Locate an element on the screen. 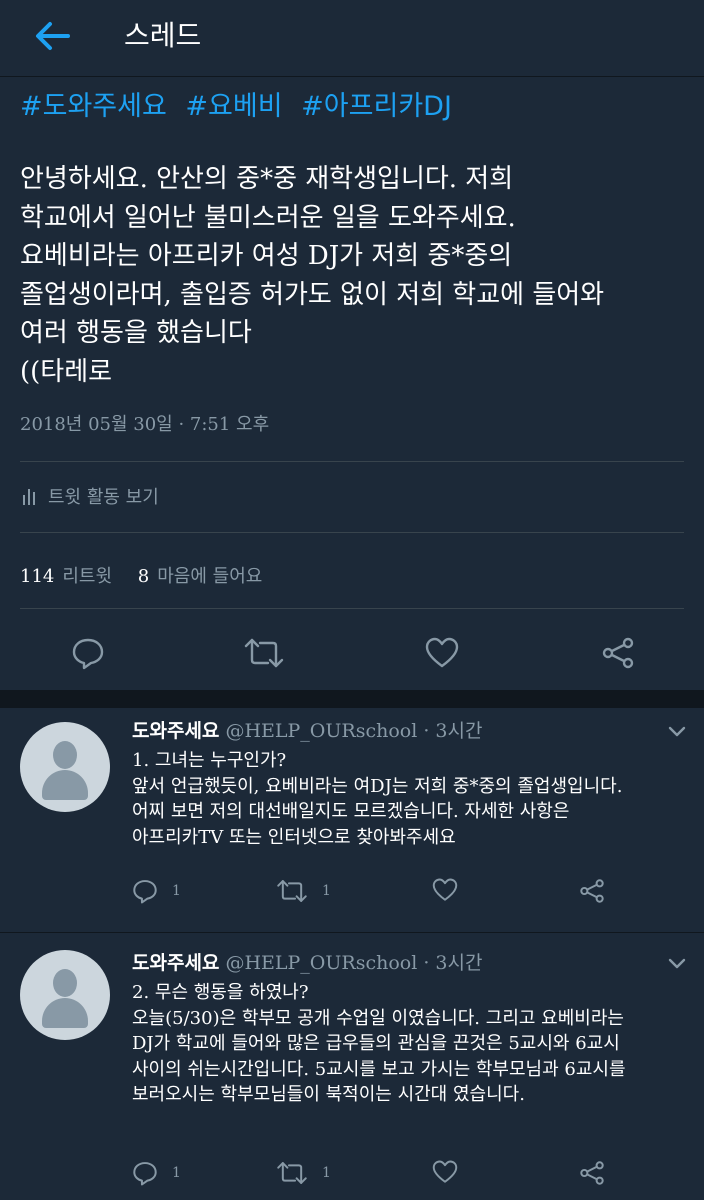 The width and height of the screenshot is (704, 1200). tweet-stats: 114 리트윗 8 마음에 들어요 is located at coordinates (141, 575).